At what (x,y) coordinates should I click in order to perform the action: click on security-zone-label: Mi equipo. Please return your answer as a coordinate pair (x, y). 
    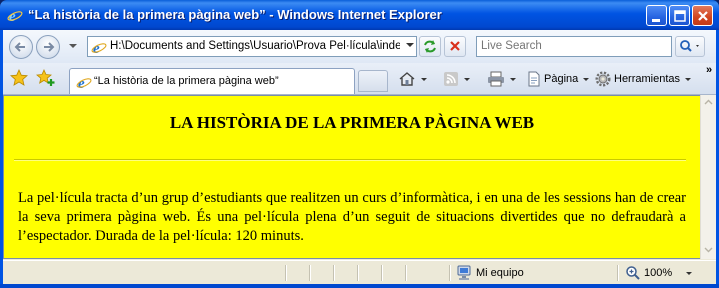
    Looking at the image, I should click on (500, 273).